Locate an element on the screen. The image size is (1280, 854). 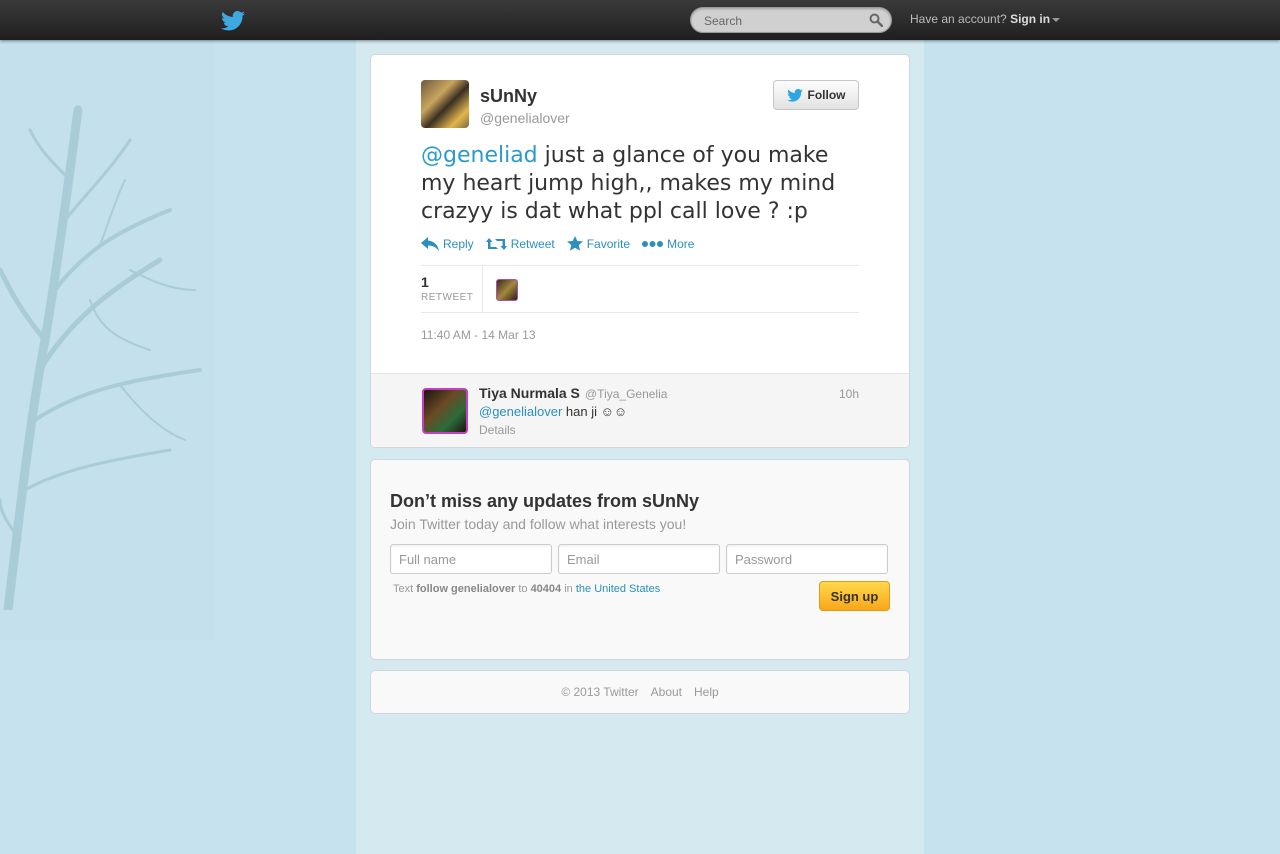
chevron-down-icon is located at coordinates (1056, 19).